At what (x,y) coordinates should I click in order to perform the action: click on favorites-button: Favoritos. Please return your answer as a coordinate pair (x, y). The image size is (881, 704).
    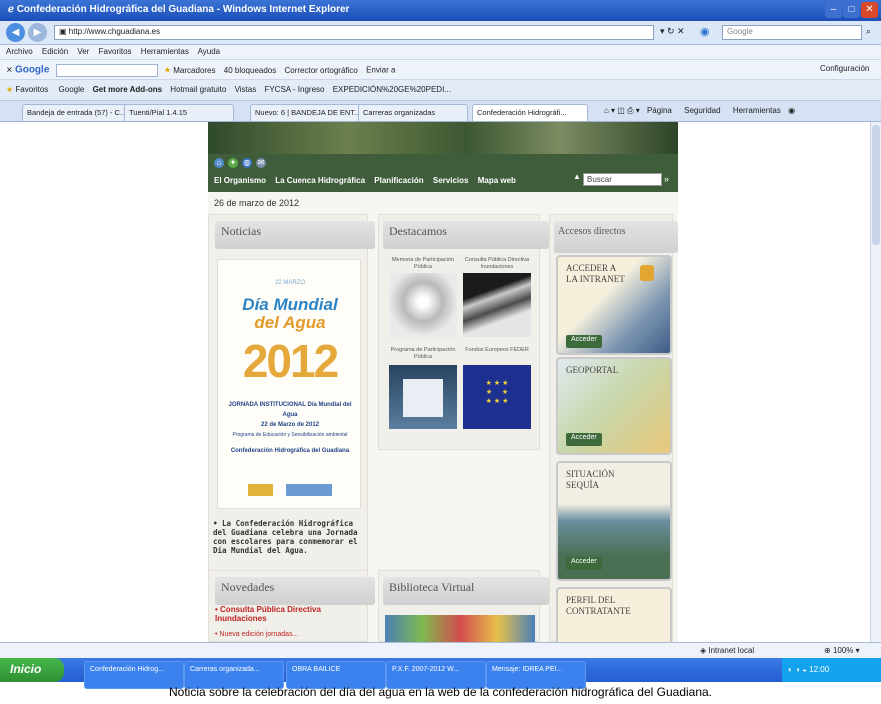
    Looking at the image, I should click on (31, 89).